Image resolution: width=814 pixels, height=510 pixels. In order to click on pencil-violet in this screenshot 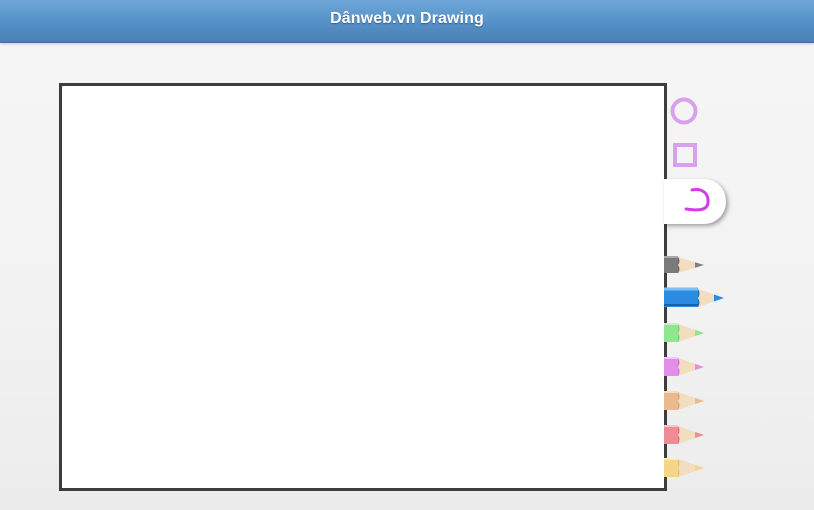, I will do `click(686, 367)`.